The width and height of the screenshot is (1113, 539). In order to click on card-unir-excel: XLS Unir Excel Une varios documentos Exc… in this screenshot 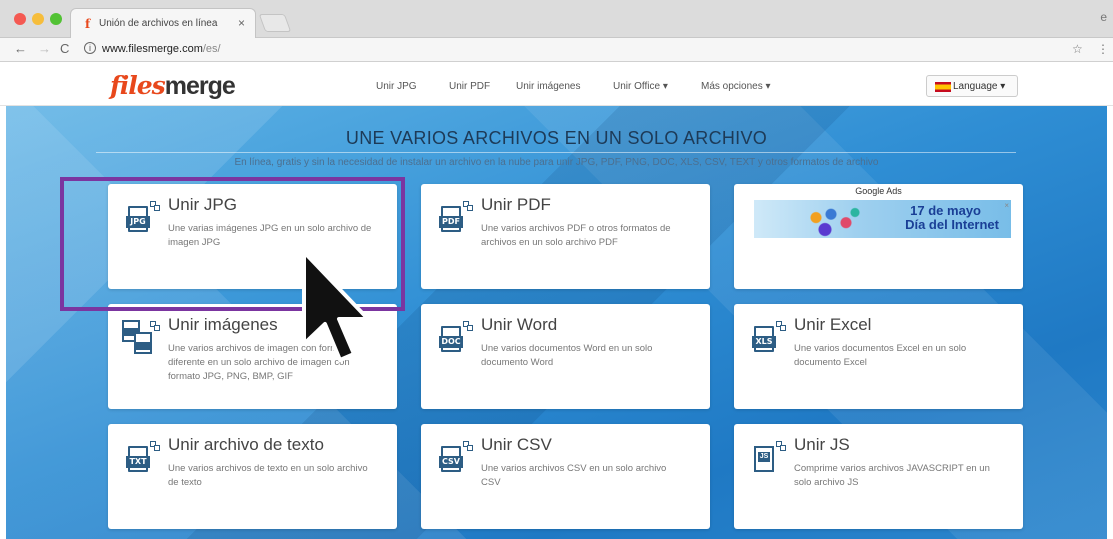, I will do `click(878, 356)`.